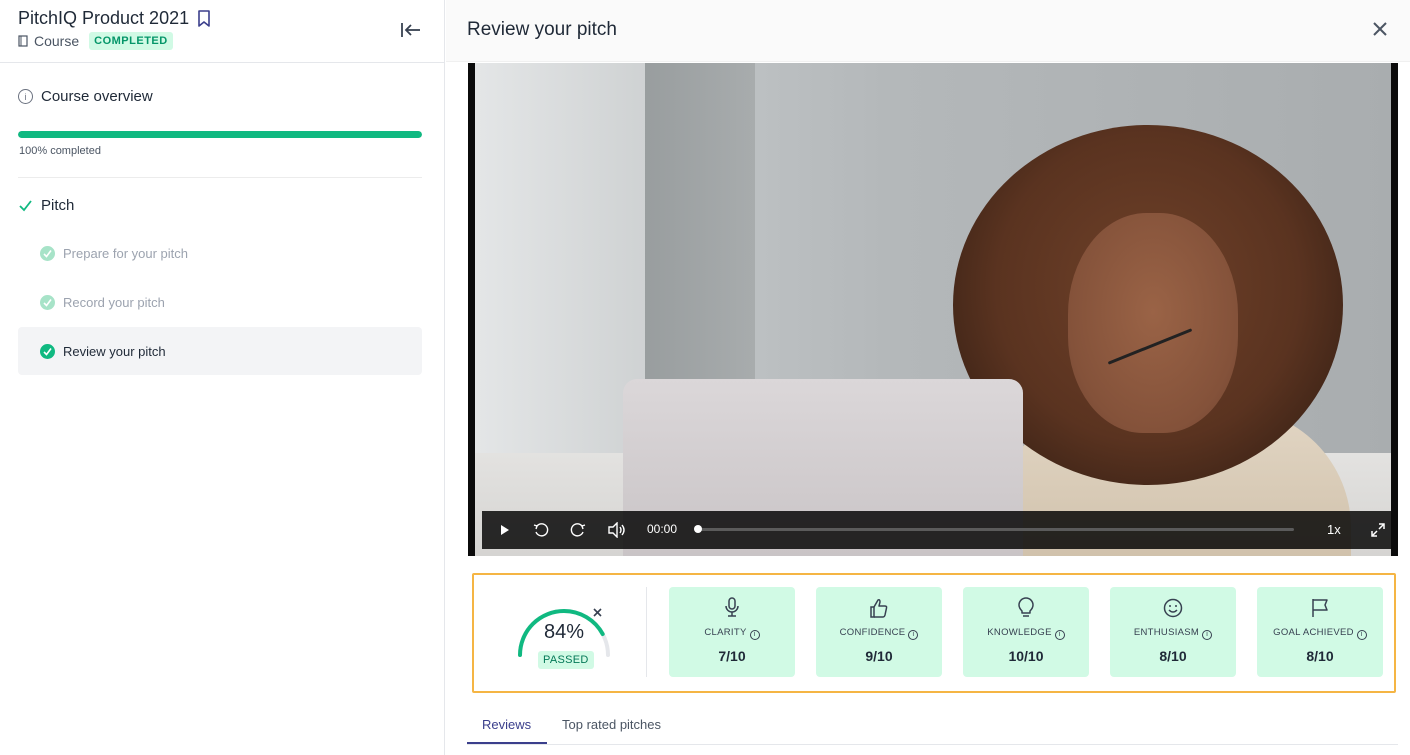  Describe the element at coordinates (131, 41) in the screenshot. I see `status-badge: COMPLETED` at that location.